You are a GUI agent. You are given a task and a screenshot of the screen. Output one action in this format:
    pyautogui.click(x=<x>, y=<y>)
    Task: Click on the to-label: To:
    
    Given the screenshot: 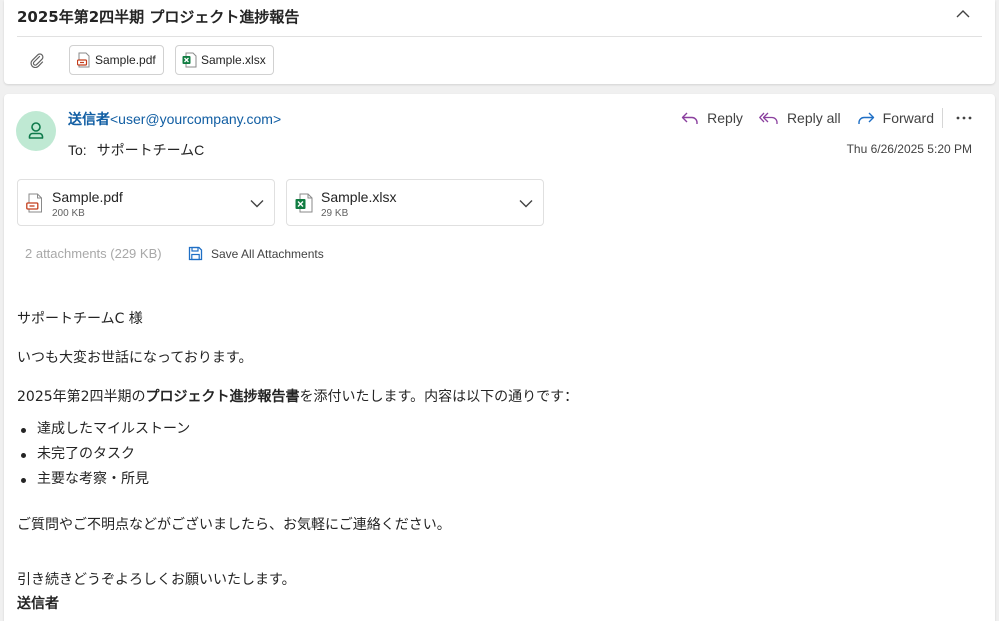 What is the action you would take?
    pyautogui.click(x=77, y=150)
    